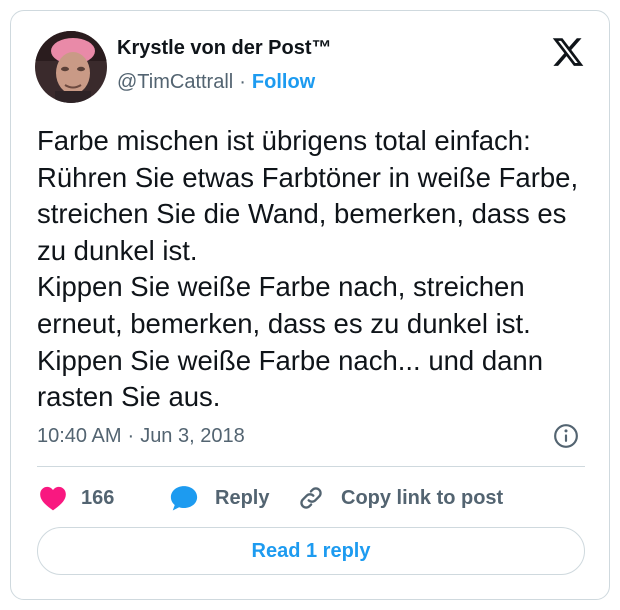 The height and width of the screenshot is (610, 620). What do you see at coordinates (566, 436) in the screenshot?
I see `info-icon` at bounding box center [566, 436].